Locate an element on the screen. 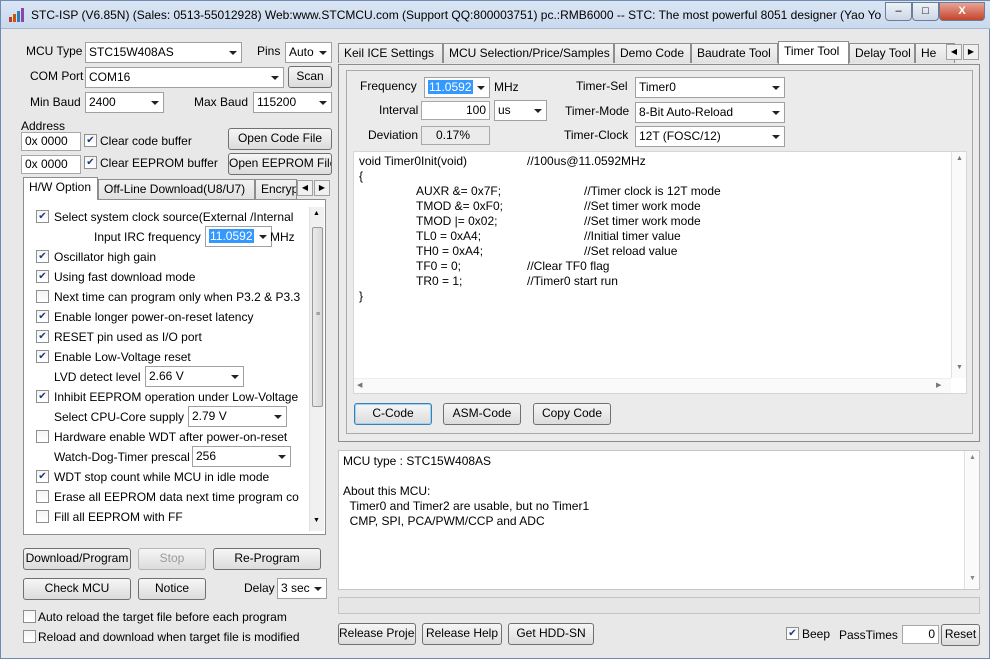  release-help-button: Release Help is located at coordinates (462, 634).